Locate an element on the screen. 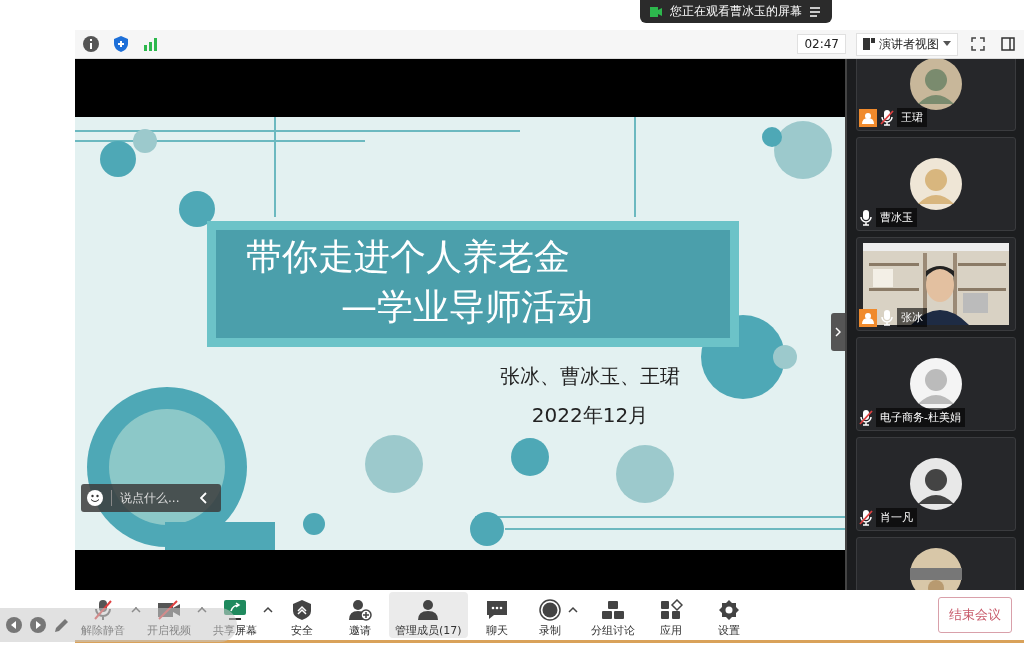 This screenshot has height=648, width=1024. toolbar-button: 安全 is located at coordinates (302, 615).